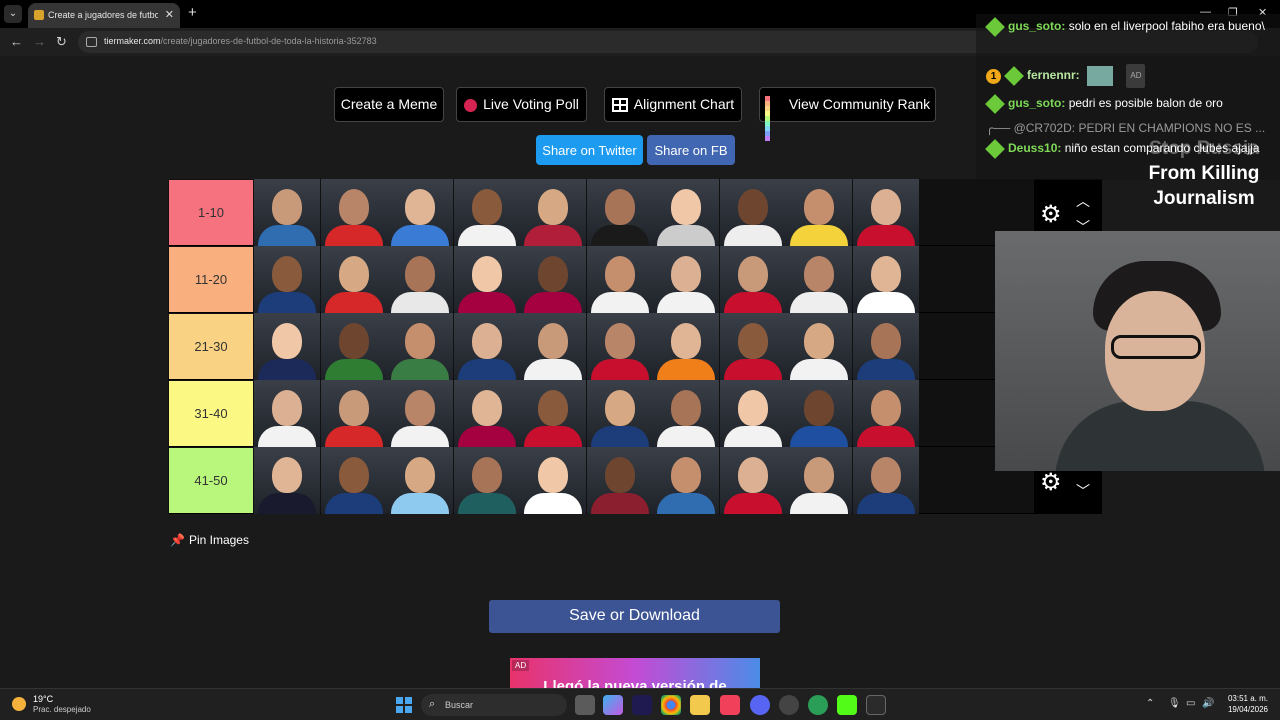 This screenshot has height=720, width=1280. Describe the element at coordinates (642, 705) in the screenshot. I see `premiere-icon` at that location.